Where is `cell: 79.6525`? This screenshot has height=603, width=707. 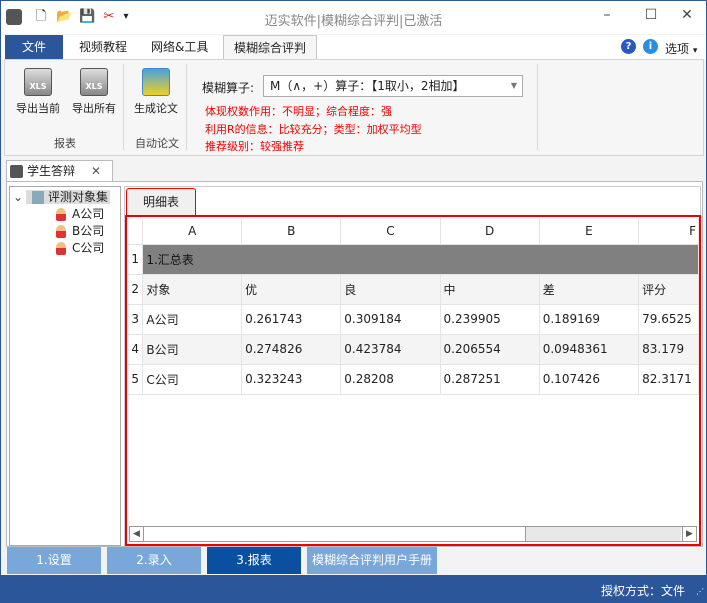 cell: 79.6525 is located at coordinates (668, 319).